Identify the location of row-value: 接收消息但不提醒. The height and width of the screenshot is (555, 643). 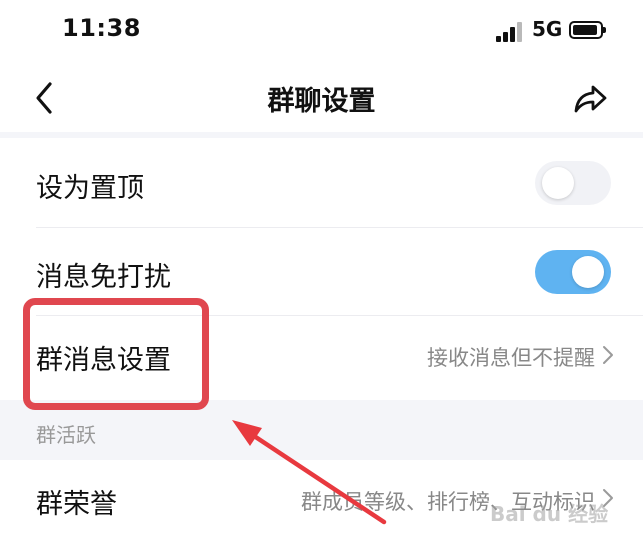
(511, 358).